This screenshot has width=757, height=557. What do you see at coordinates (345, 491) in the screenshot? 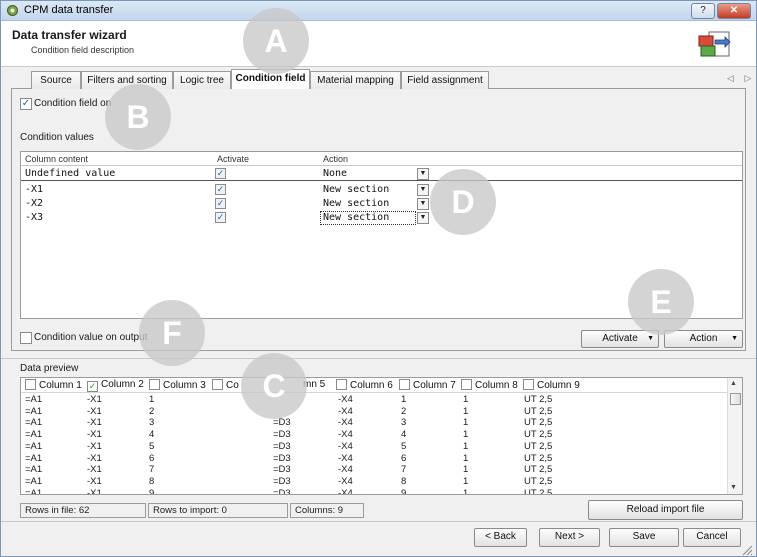
I see `table-cell: -X4` at bounding box center [345, 491].